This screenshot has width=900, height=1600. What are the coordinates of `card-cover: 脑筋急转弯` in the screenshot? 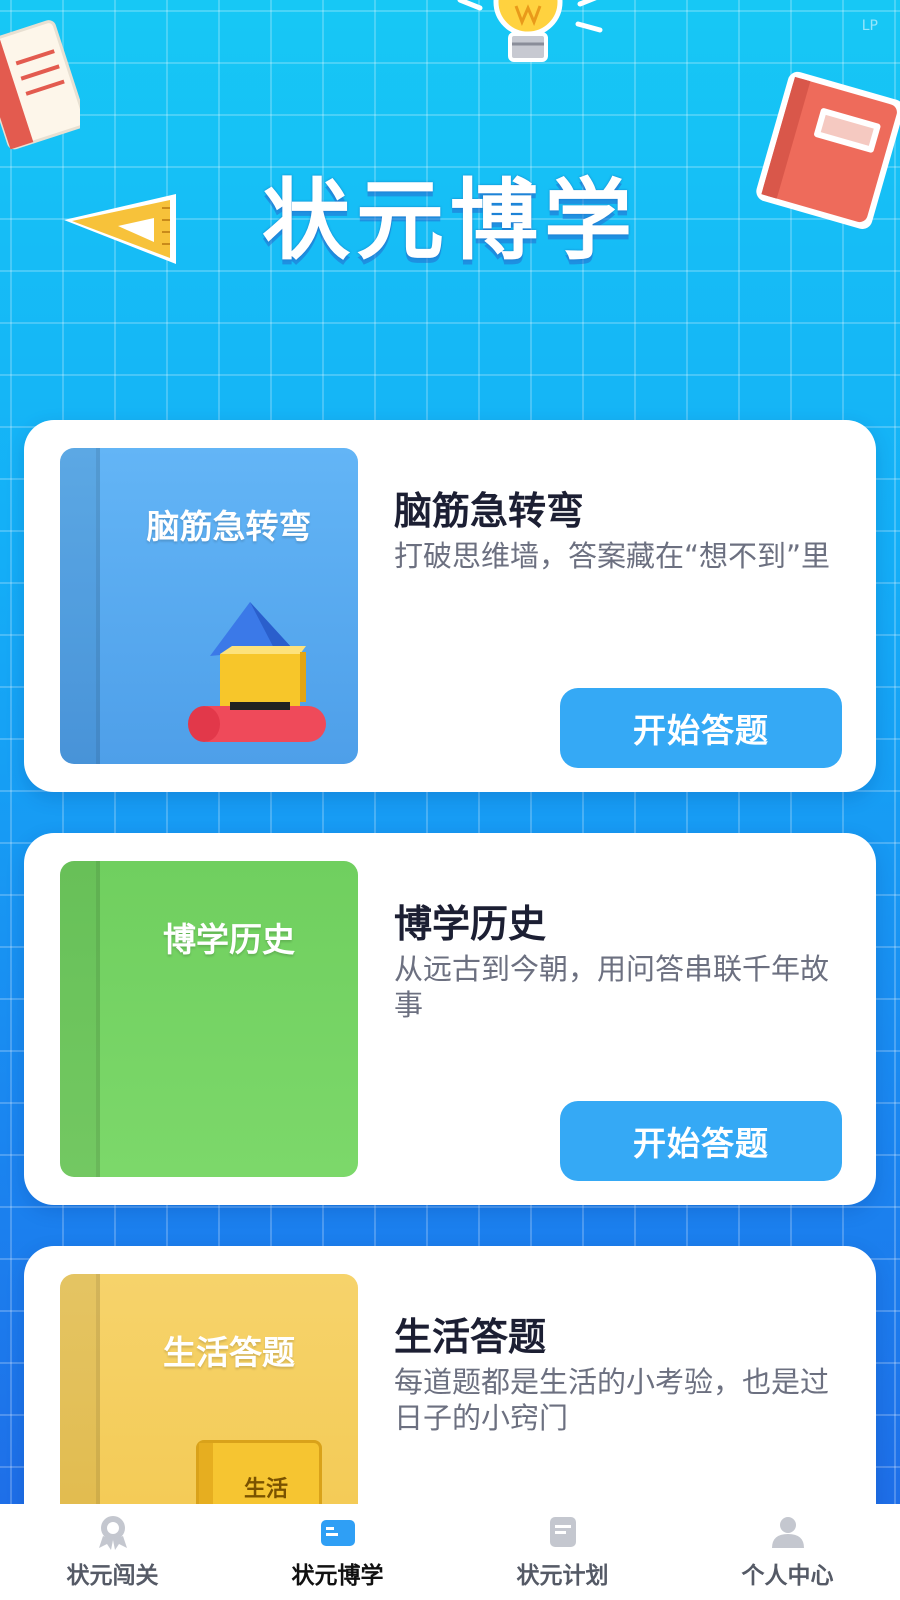 It's located at (209, 606).